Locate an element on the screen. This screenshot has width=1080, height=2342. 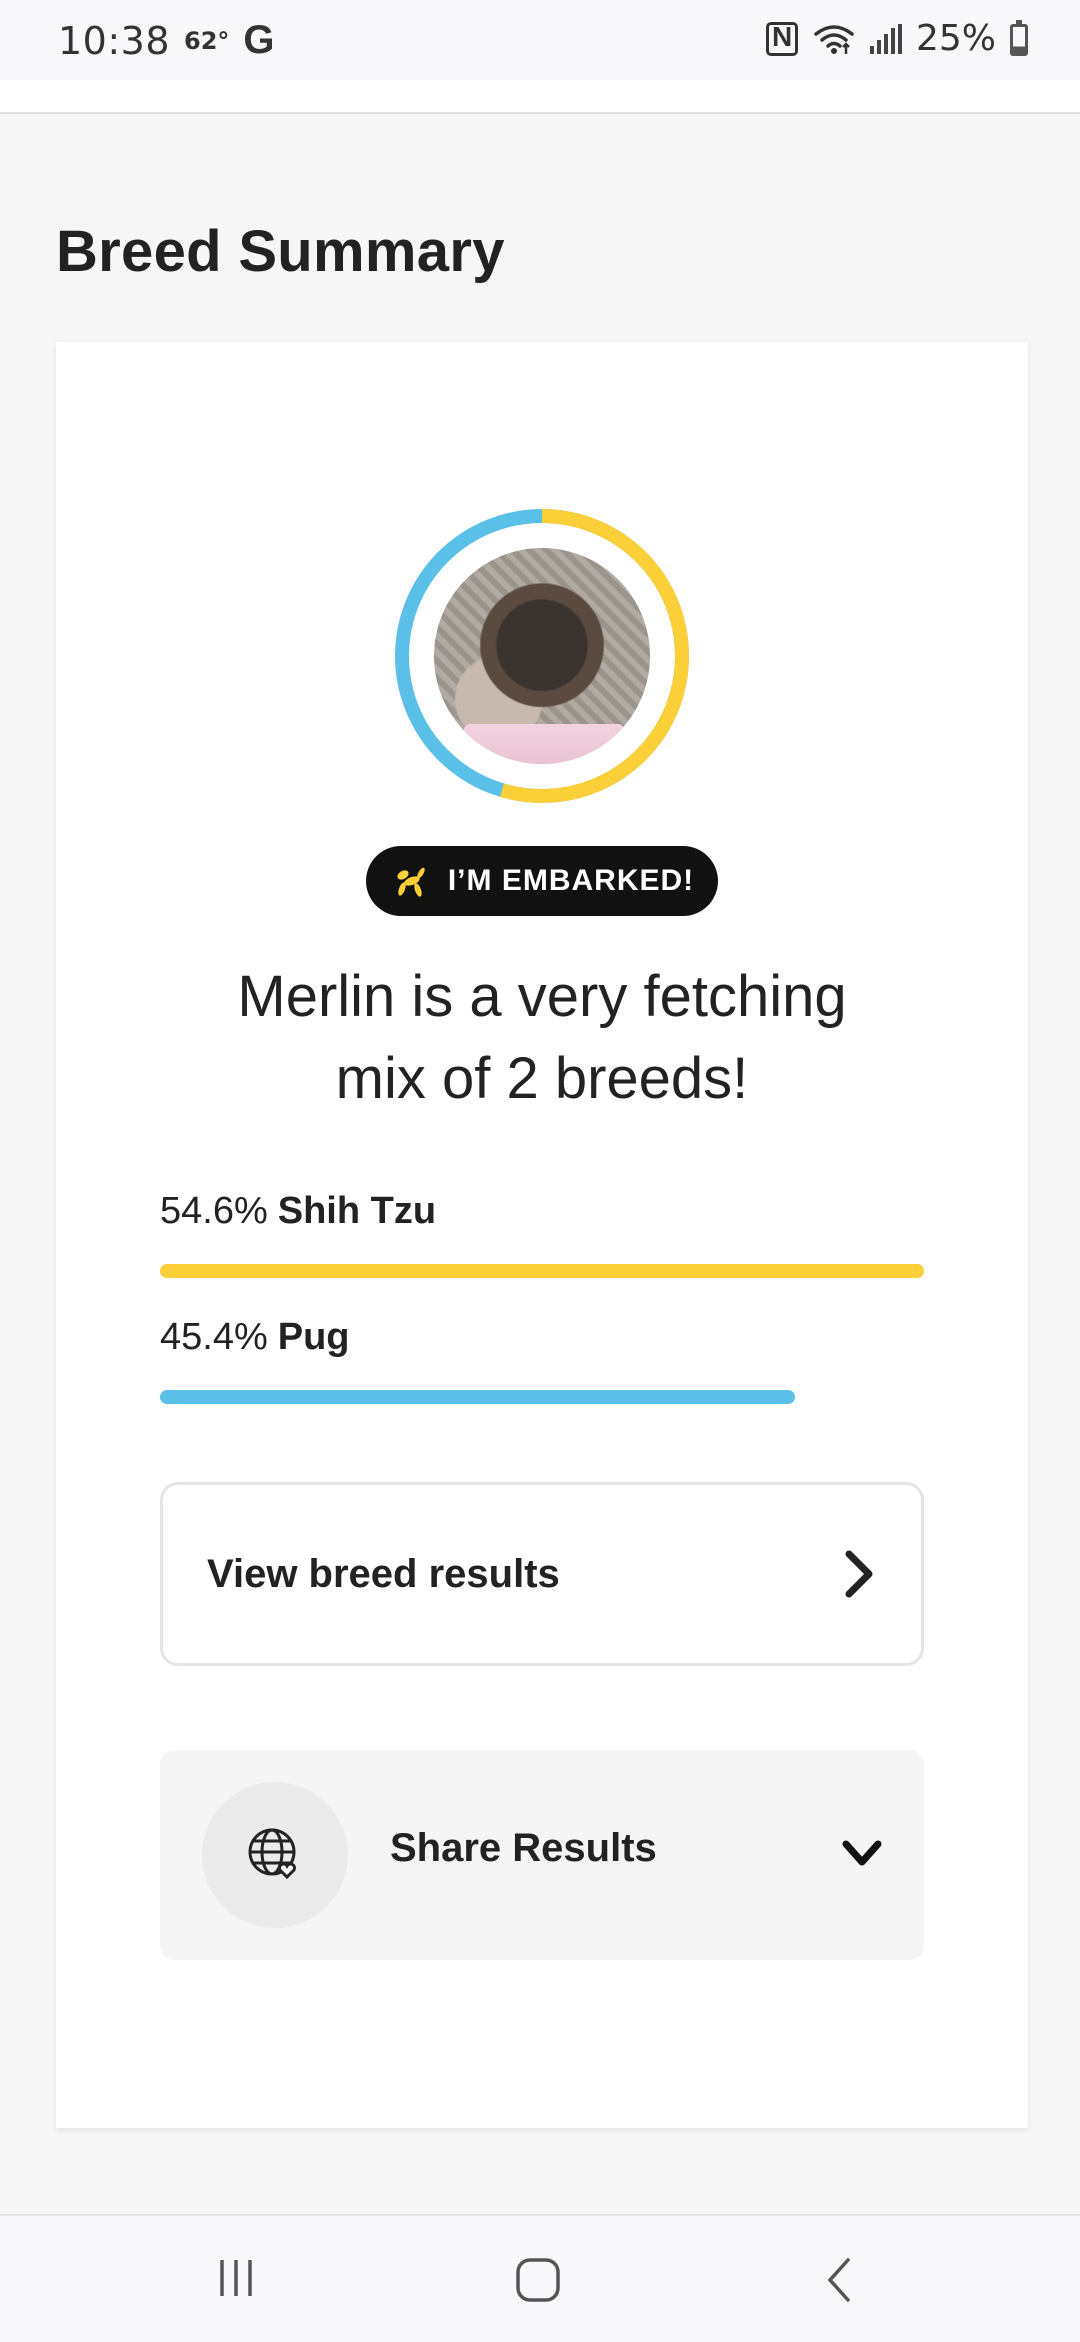
share-results-label: Share Results is located at coordinates (523, 1848).